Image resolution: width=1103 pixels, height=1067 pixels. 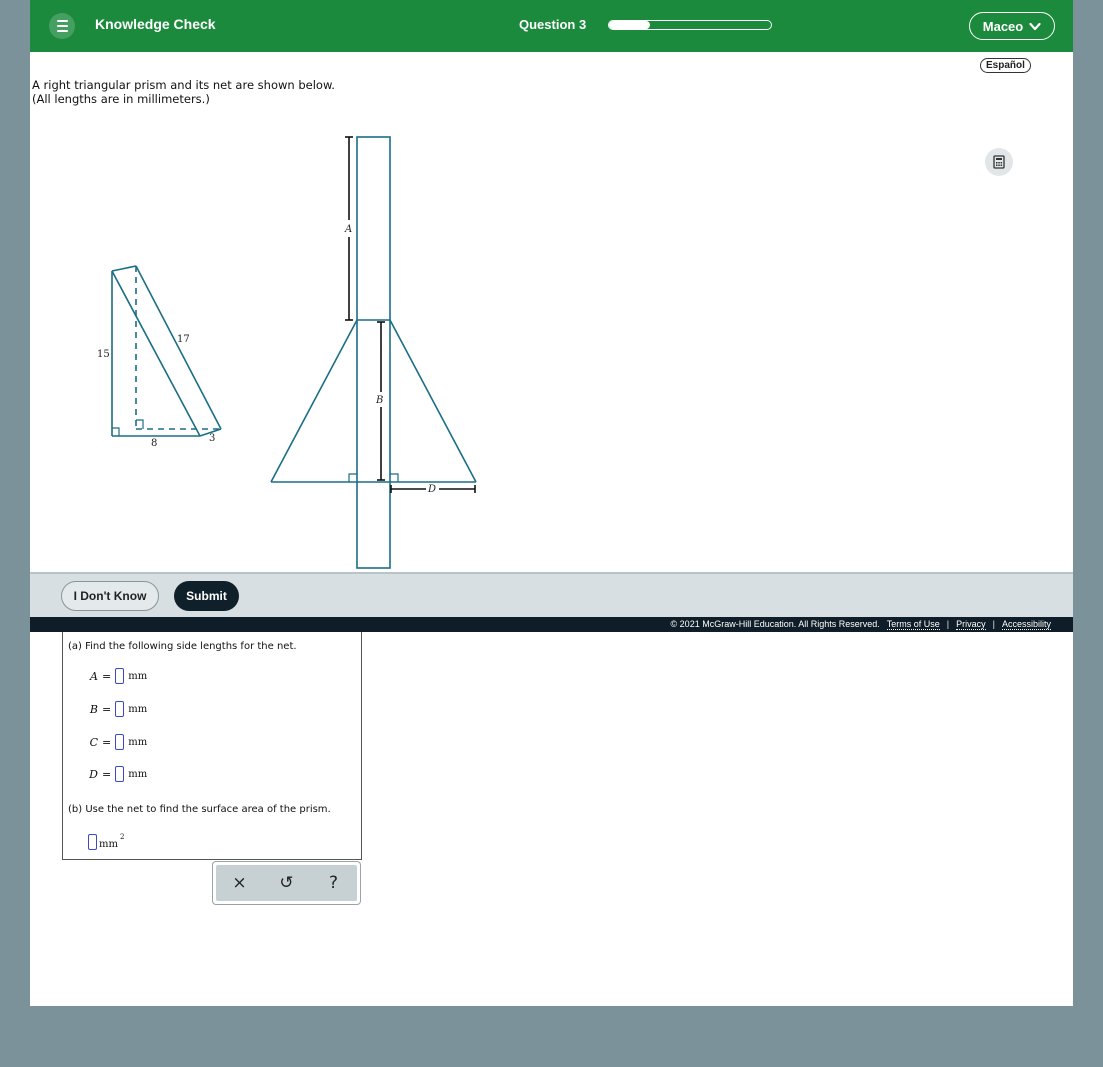 I want to click on surface-area-unit: mm, so click(x=108, y=844).